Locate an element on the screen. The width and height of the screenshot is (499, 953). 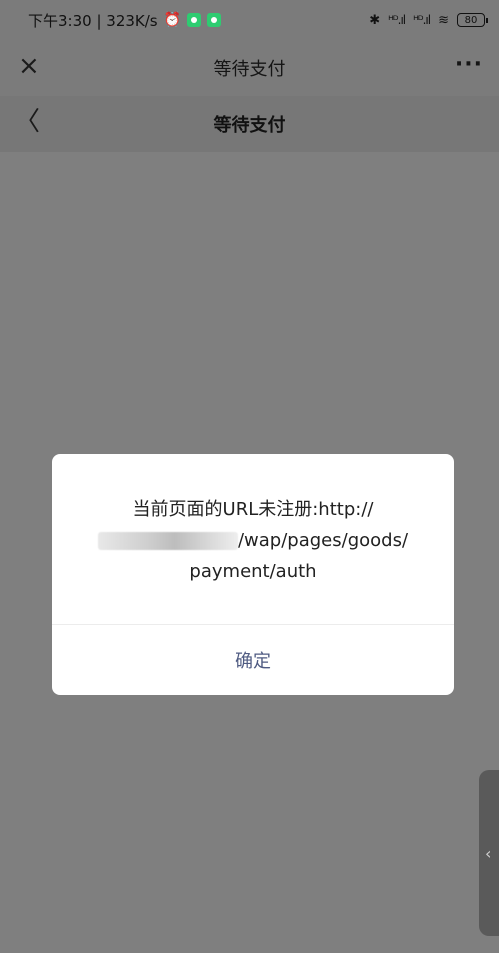
page-title: 等待支付 is located at coordinates (249, 125).